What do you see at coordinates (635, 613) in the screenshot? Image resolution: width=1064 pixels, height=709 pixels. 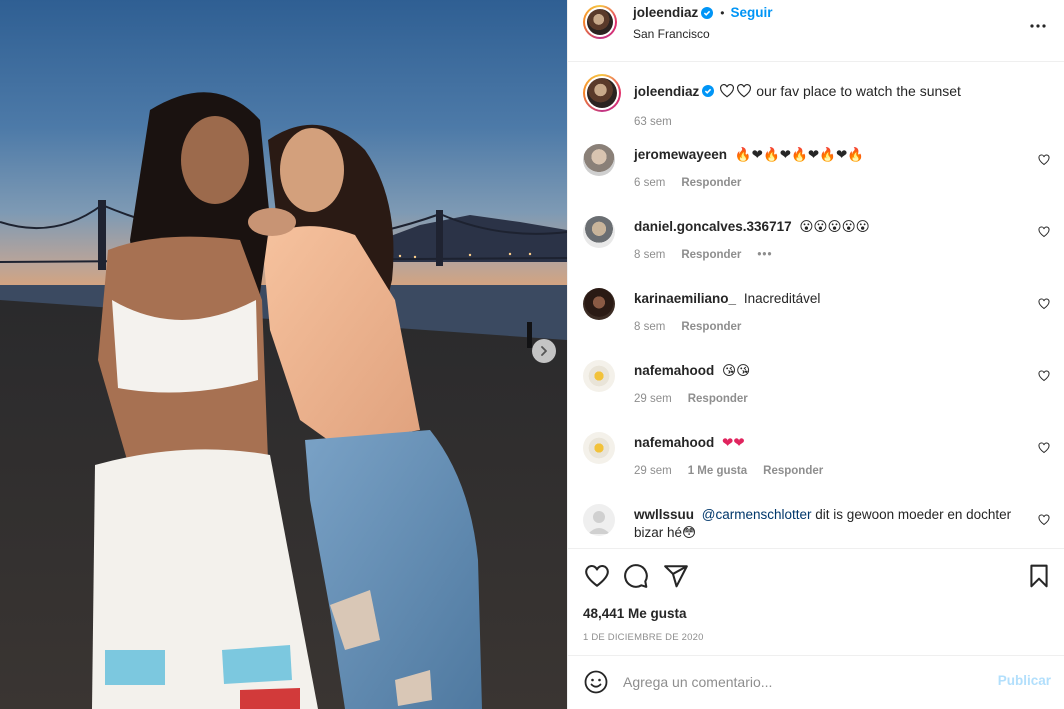 I see `likes-count: 48,441 Me gusta` at bounding box center [635, 613].